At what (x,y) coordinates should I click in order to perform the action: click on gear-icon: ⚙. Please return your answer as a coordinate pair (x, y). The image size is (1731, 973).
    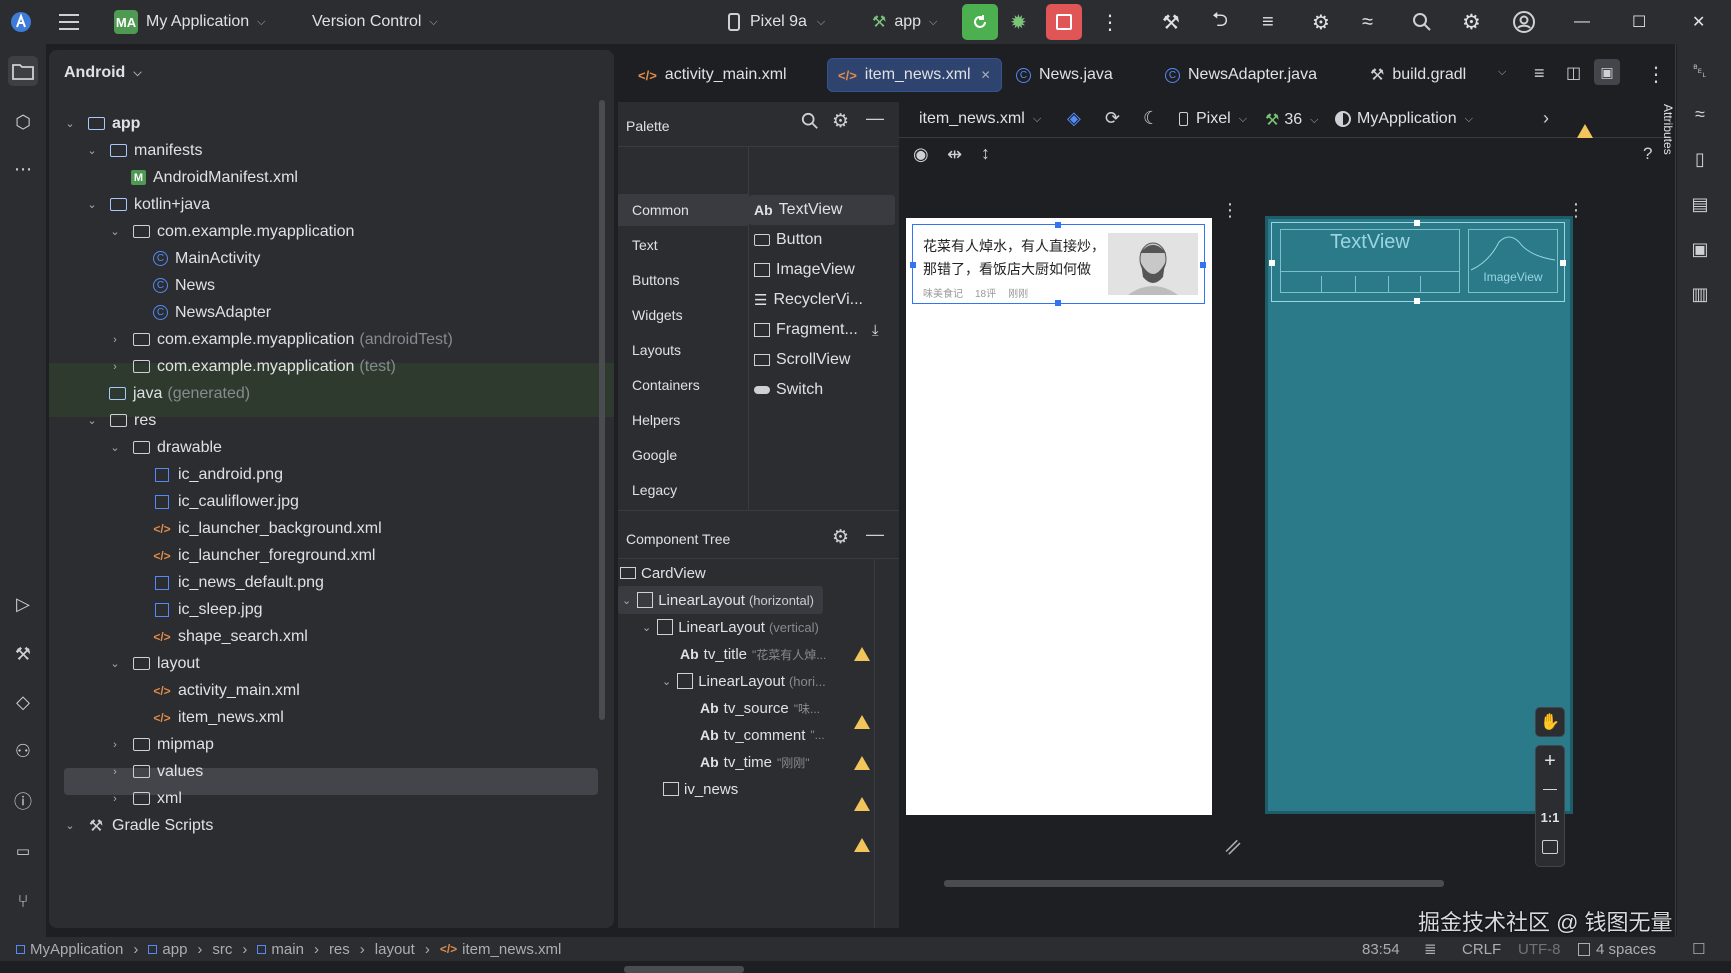
    Looking at the image, I should click on (840, 537).